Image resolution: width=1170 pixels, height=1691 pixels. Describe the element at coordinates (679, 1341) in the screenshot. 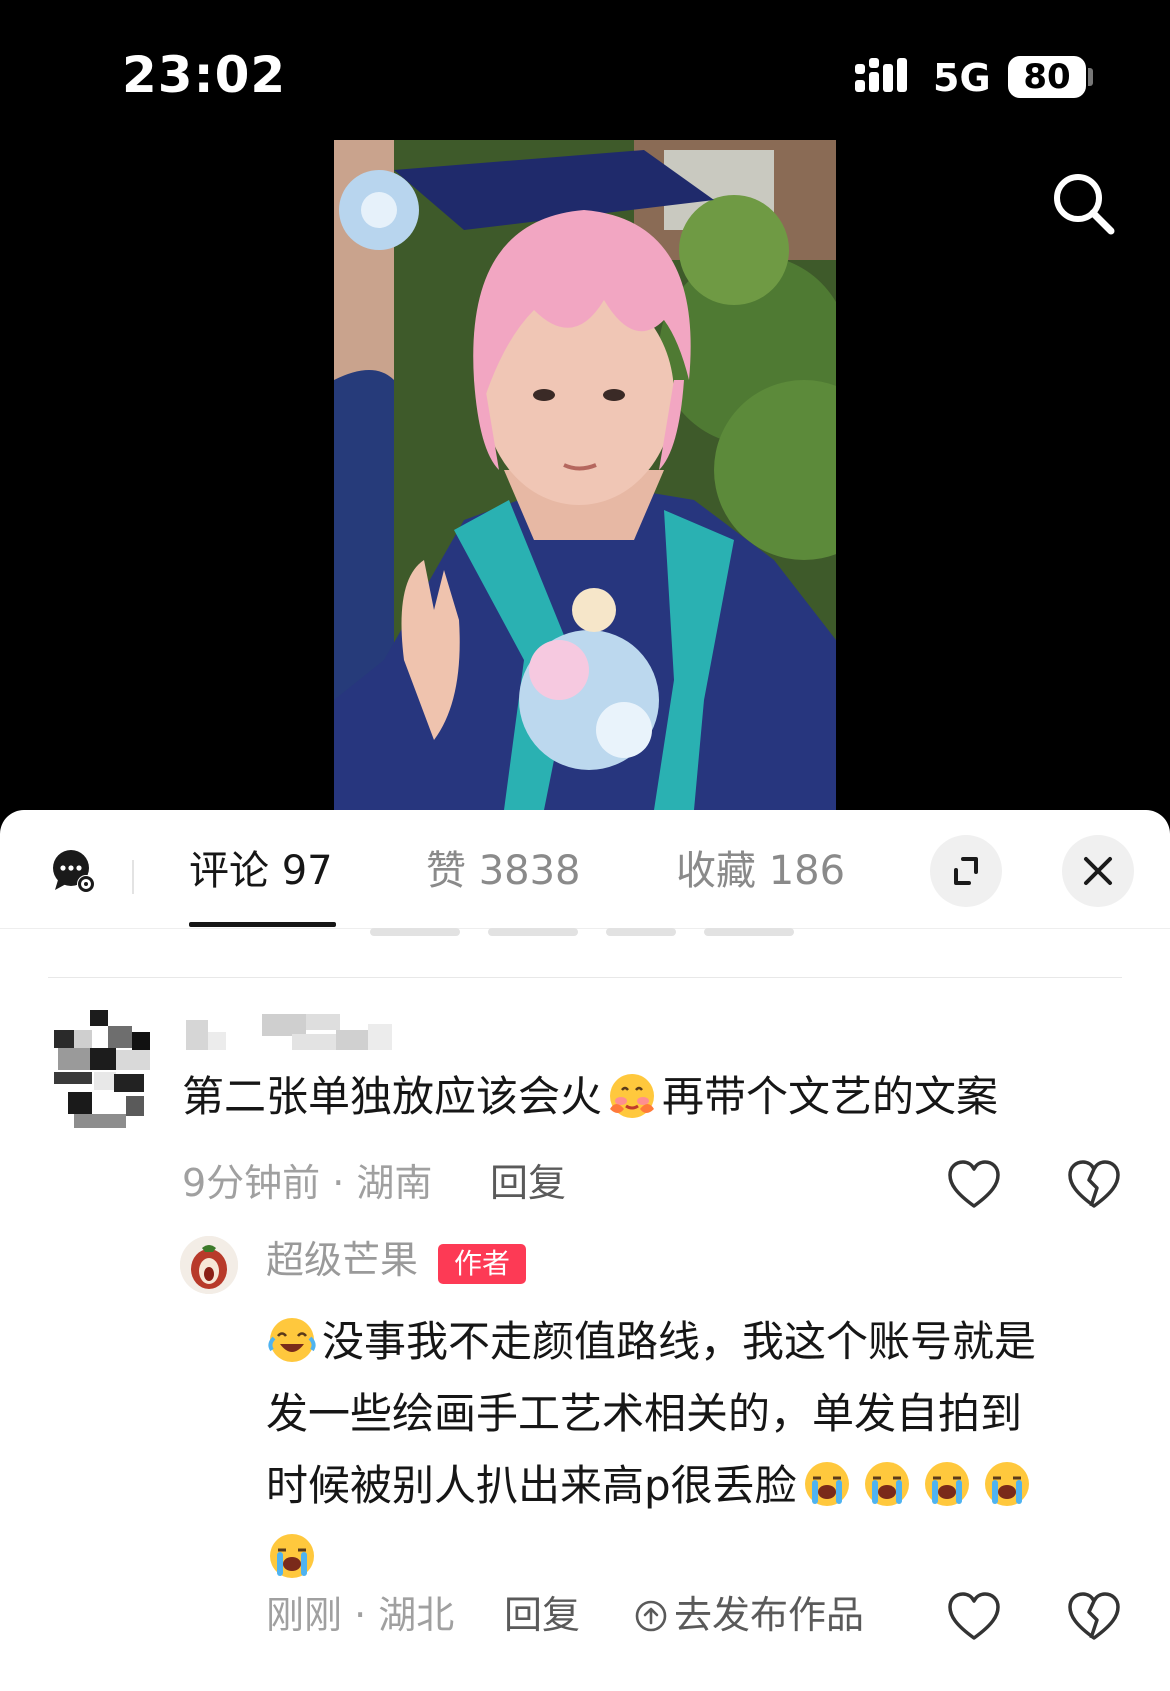

I see `reply-line-1: 没事我不走颜值路线，我这个账号就是` at that location.